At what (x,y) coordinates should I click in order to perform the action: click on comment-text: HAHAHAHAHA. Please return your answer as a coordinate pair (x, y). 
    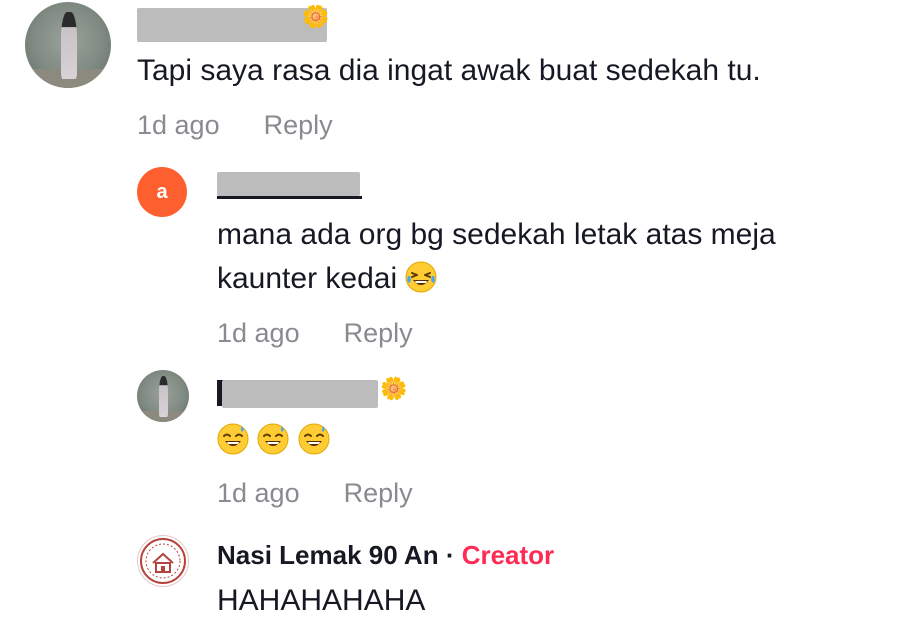
    Looking at the image, I should click on (321, 600).